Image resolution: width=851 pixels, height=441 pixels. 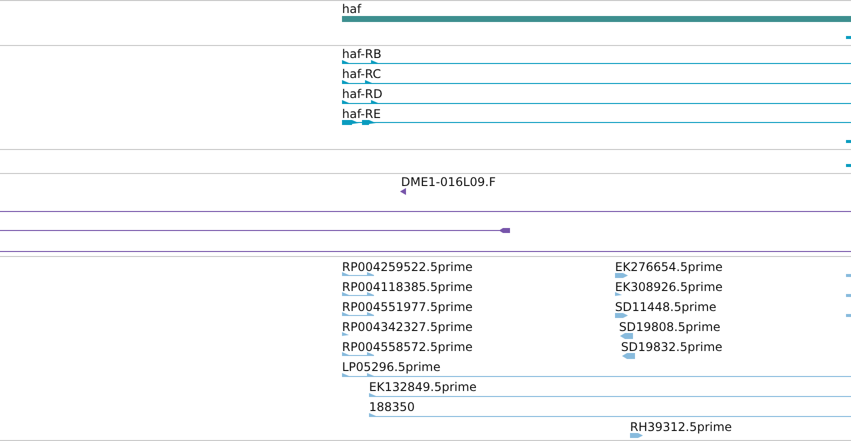 I want to click on est-label: RP004551977.5prime, so click(x=407, y=307).